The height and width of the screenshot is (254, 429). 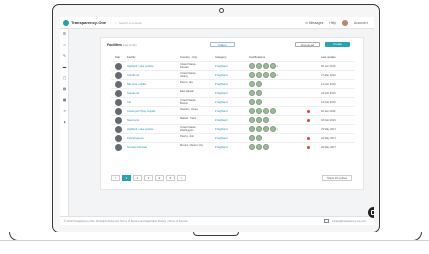 I want to click on tools-icon: ✎, so click(x=64, y=56).